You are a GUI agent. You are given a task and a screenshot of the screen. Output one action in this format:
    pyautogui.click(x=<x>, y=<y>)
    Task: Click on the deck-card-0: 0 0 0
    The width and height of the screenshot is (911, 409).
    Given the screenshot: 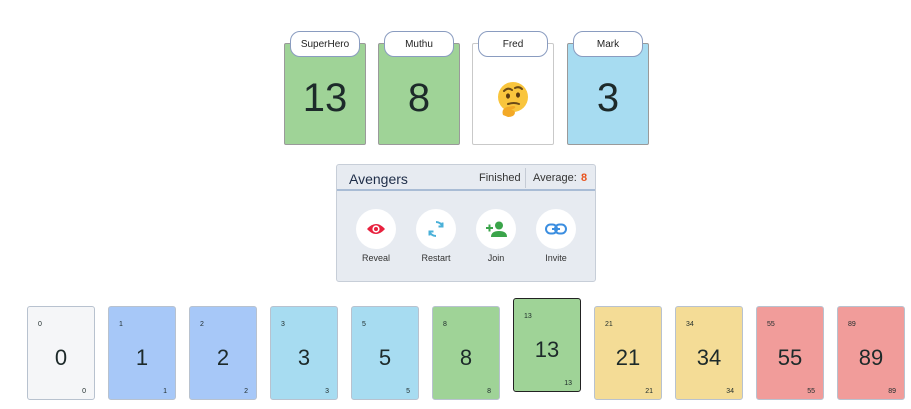 What is the action you would take?
    pyautogui.click(x=61, y=353)
    